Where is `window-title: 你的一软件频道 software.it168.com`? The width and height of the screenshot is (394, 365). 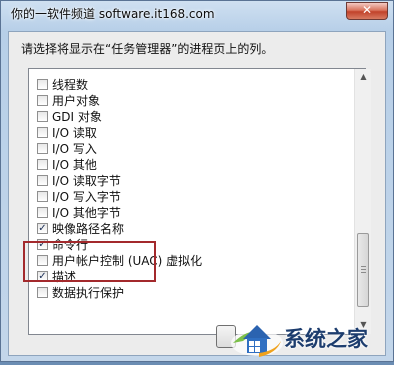
window-title: 你的一软件频道 software.it168.com is located at coordinates (113, 14).